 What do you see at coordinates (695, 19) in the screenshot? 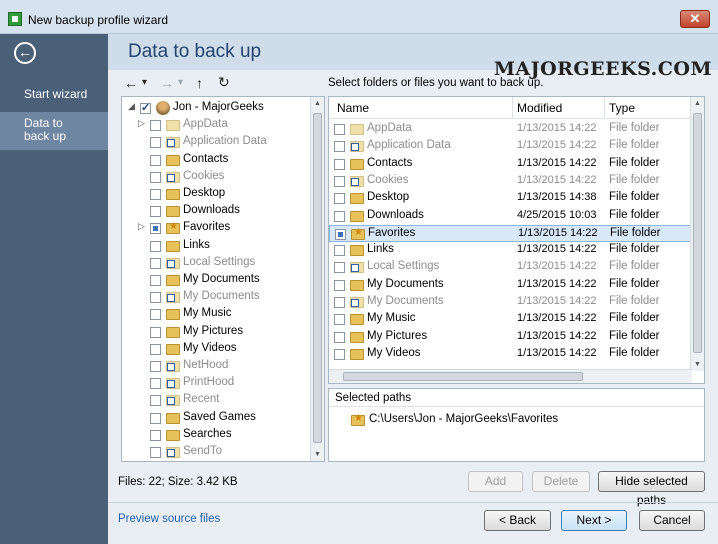
I see `close-button: ✕` at bounding box center [695, 19].